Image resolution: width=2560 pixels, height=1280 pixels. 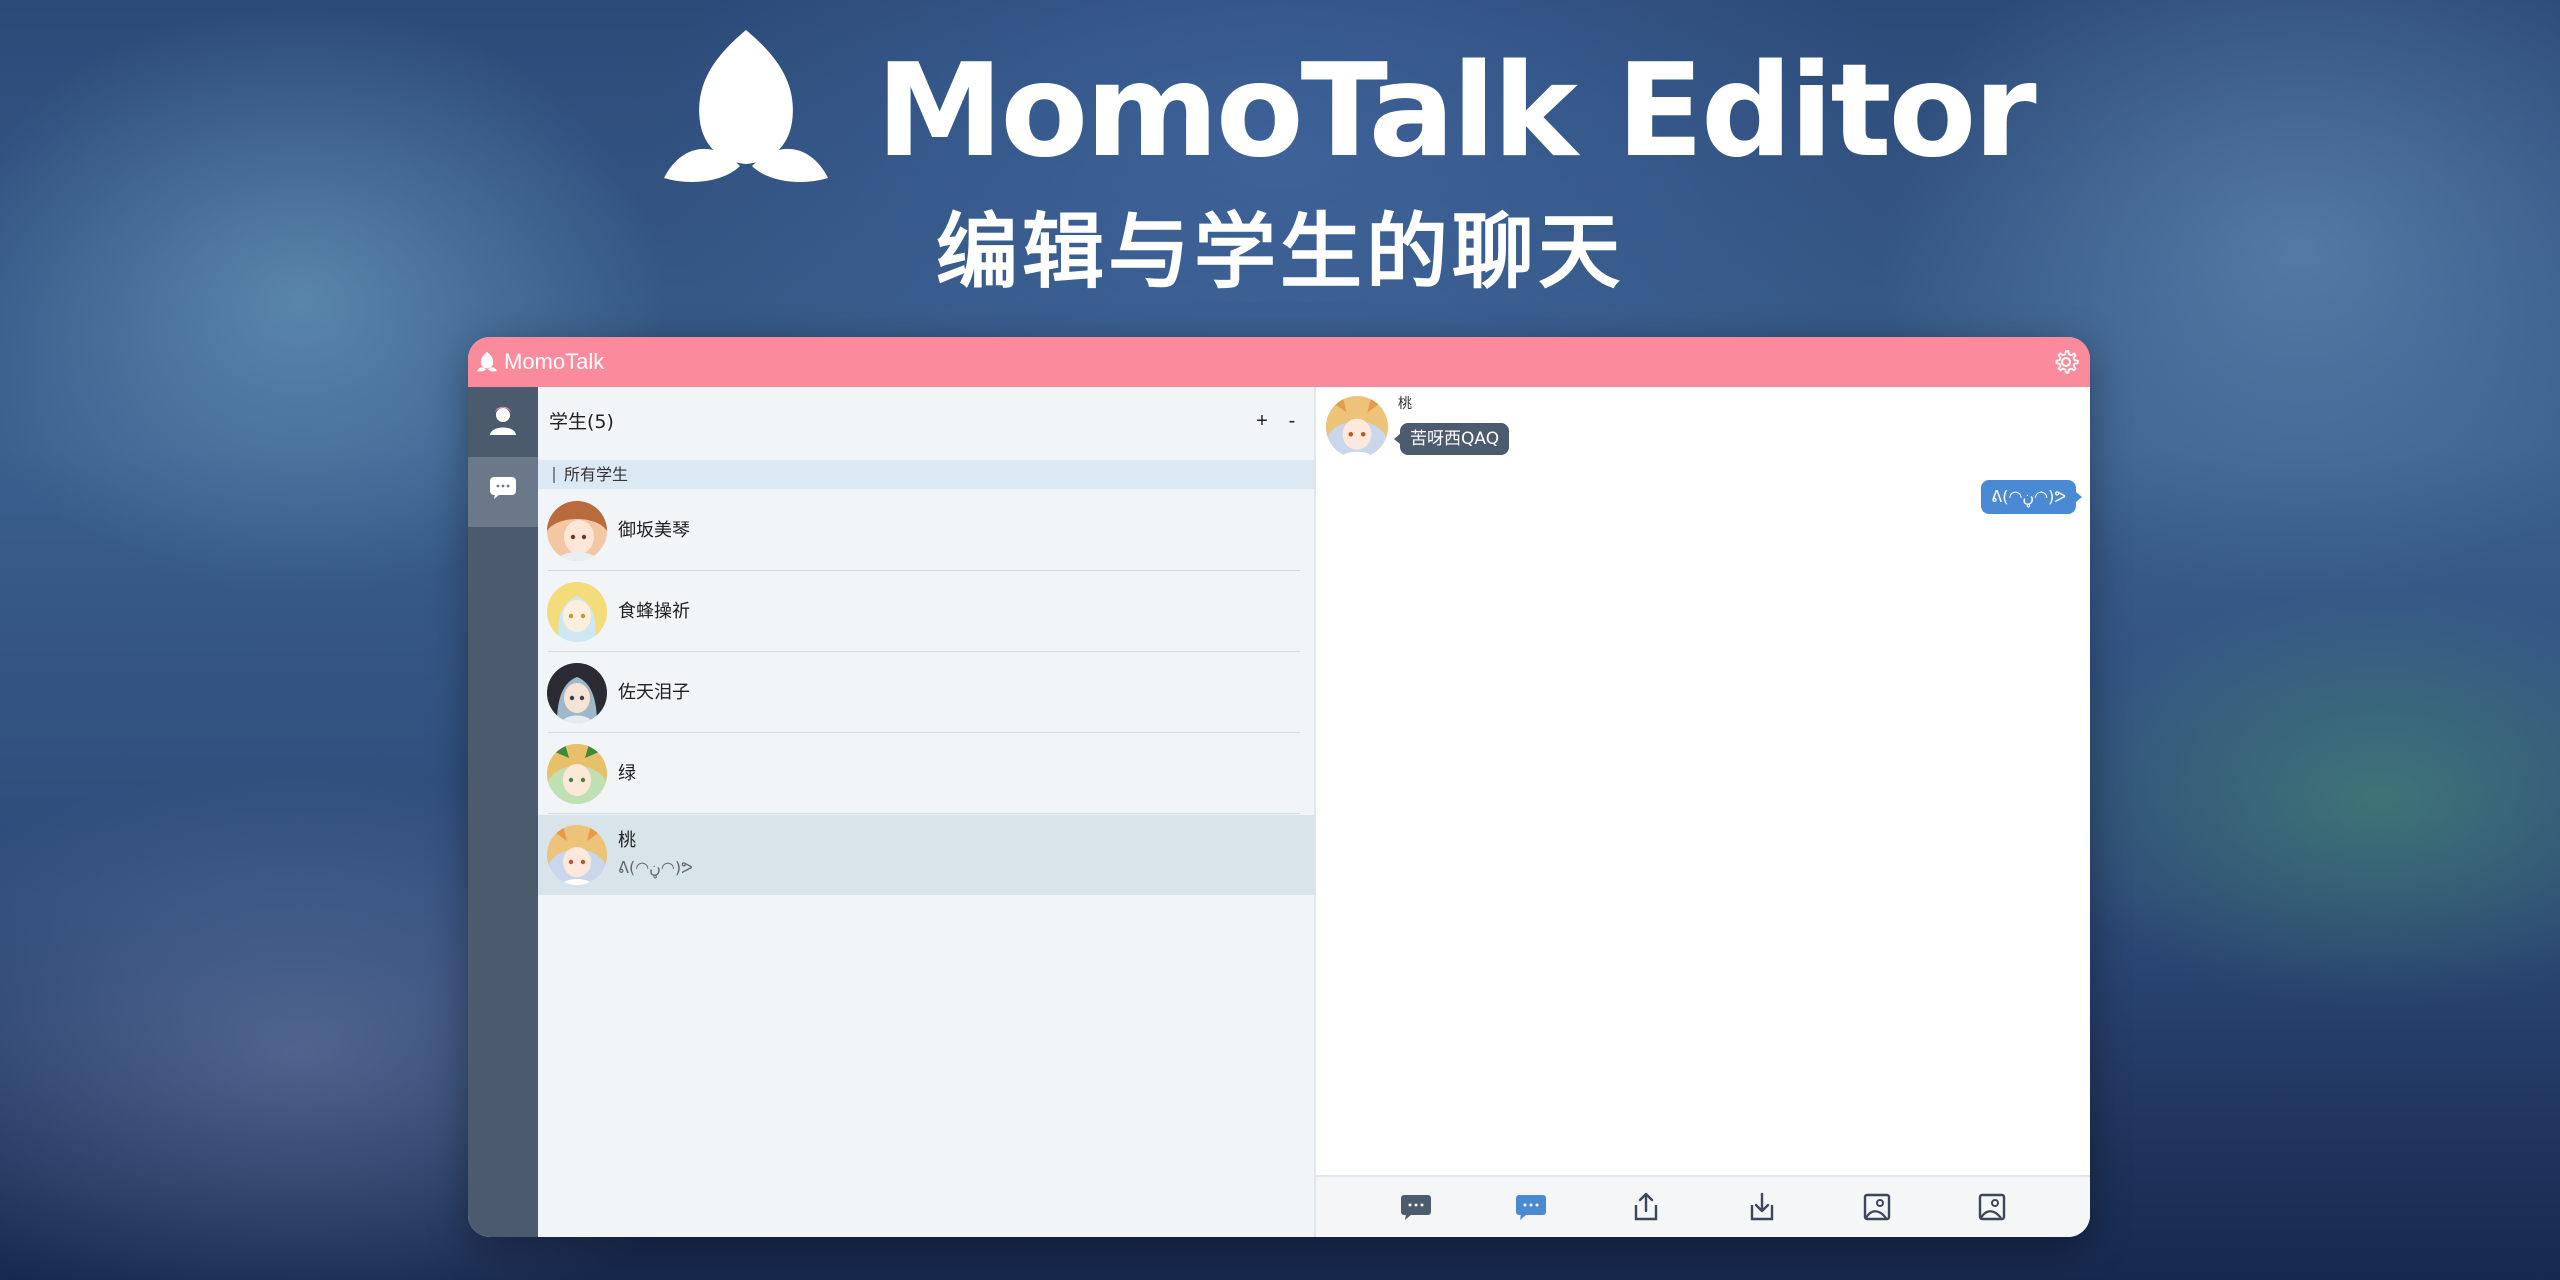 I want to click on chat-bubble-icon, so click(x=503, y=488).